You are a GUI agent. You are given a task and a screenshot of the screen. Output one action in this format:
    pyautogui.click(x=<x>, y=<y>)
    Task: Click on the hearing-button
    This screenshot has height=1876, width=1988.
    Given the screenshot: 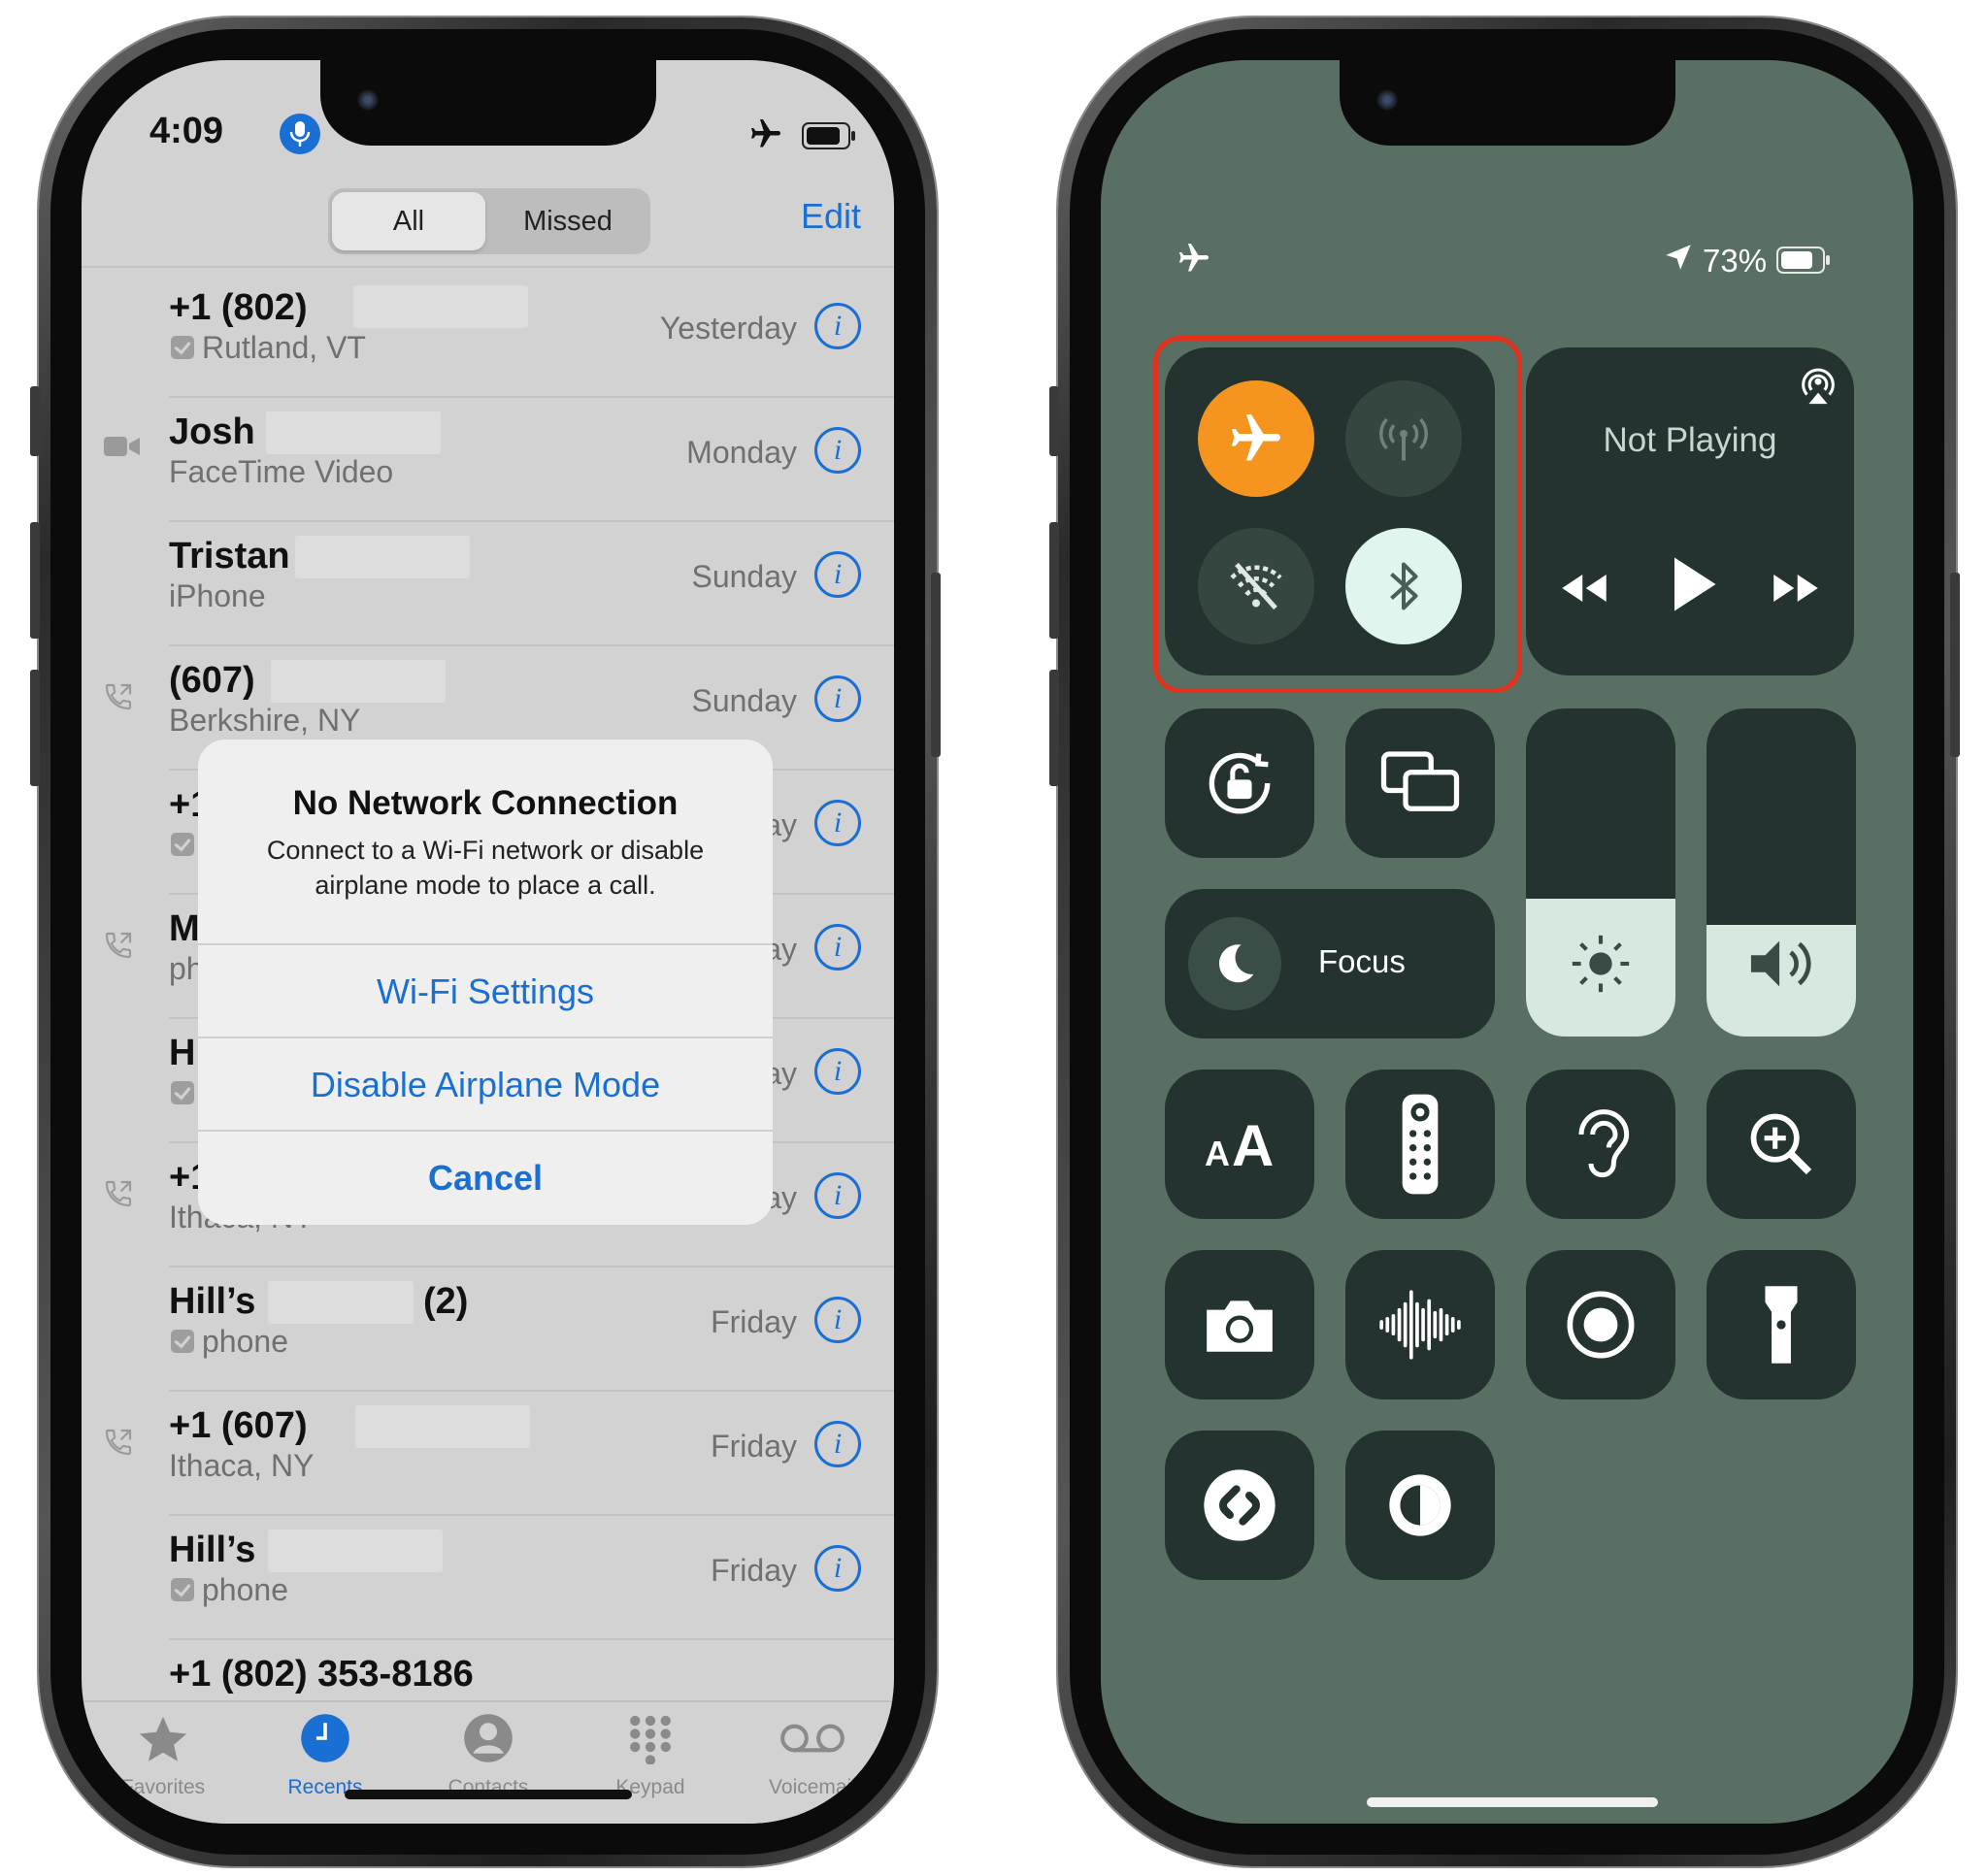 What is the action you would take?
    pyautogui.click(x=1600, y=1144)
    